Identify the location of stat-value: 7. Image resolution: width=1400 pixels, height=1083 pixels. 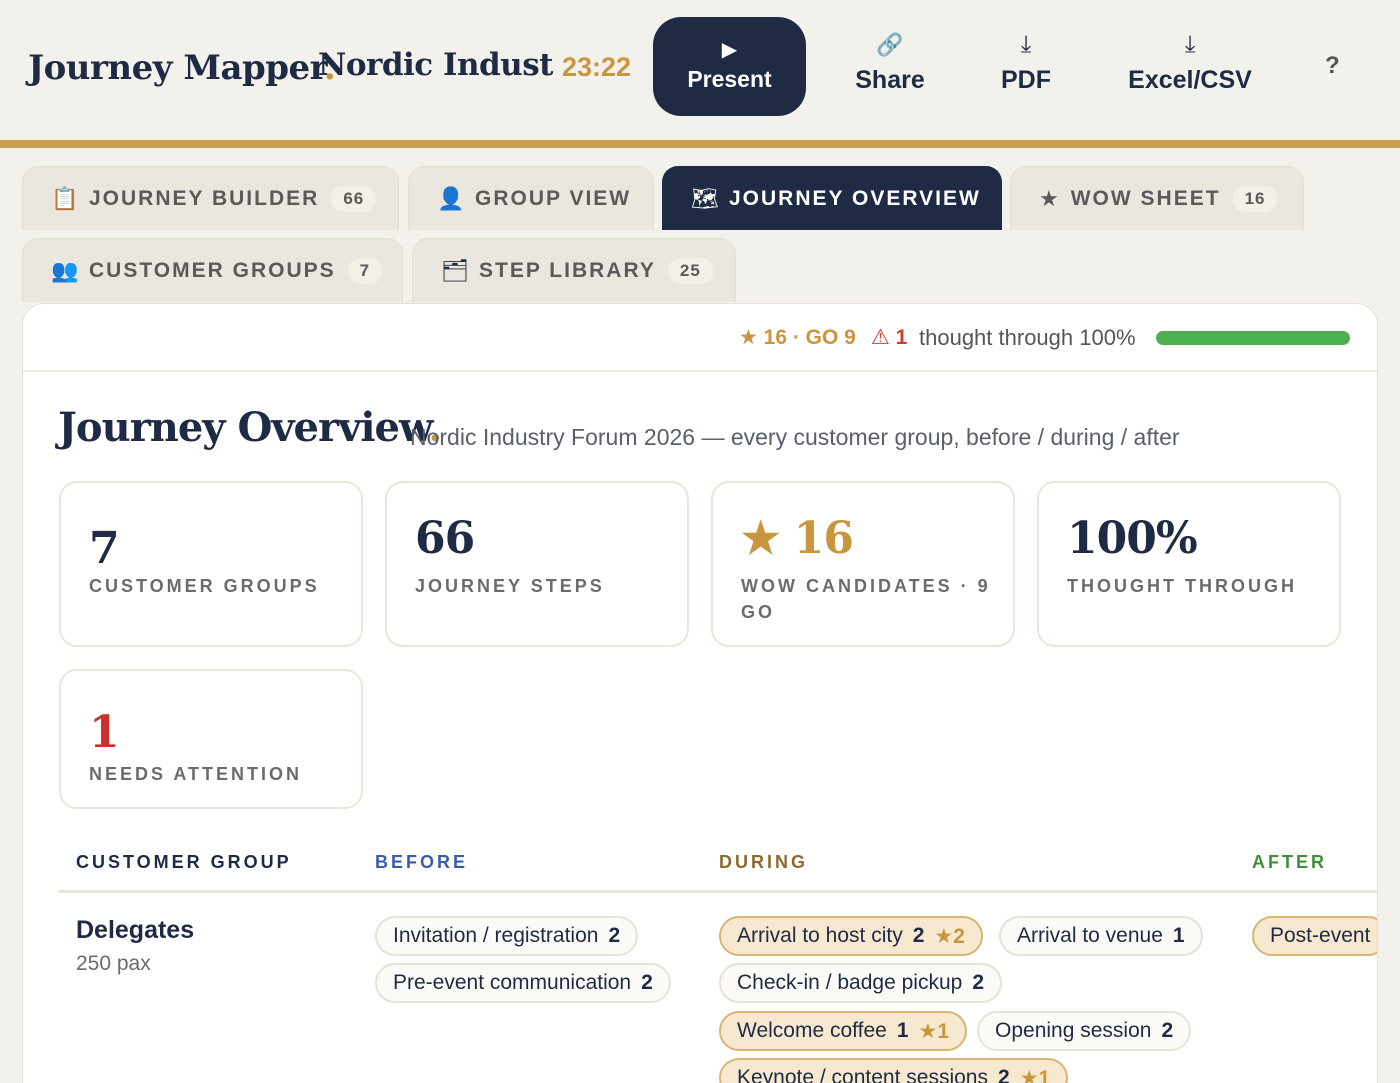
(104, 548).